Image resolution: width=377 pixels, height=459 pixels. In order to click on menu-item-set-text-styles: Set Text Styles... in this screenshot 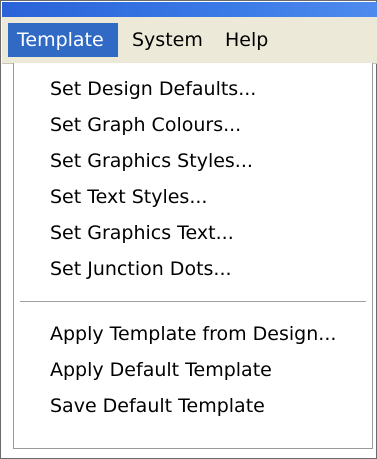, I will do `click(193, 197)`.